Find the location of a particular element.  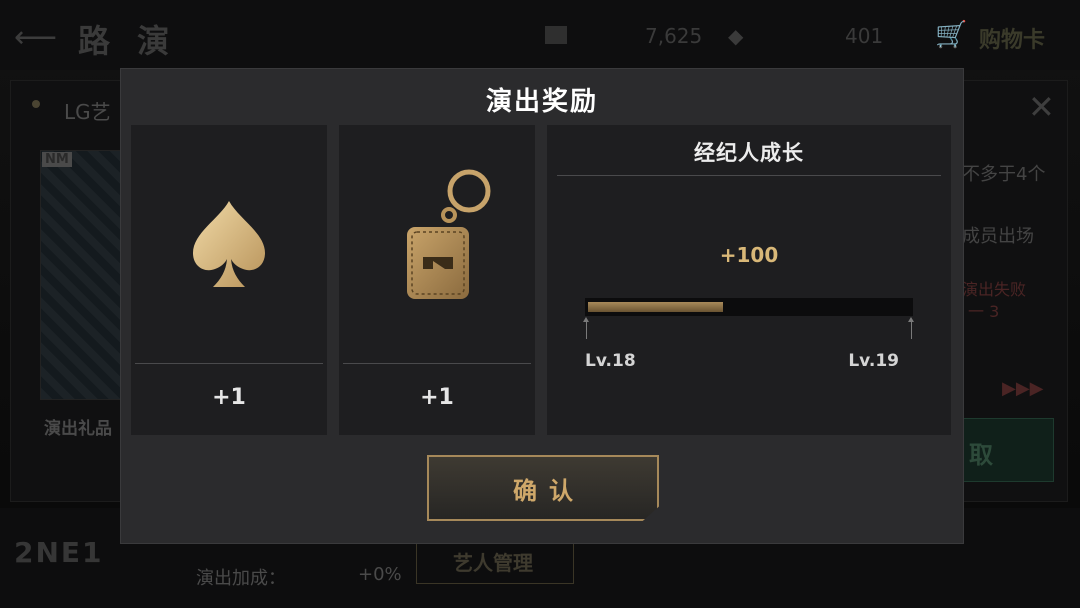

exp-progress-bar is located at coordinates (749, 307).